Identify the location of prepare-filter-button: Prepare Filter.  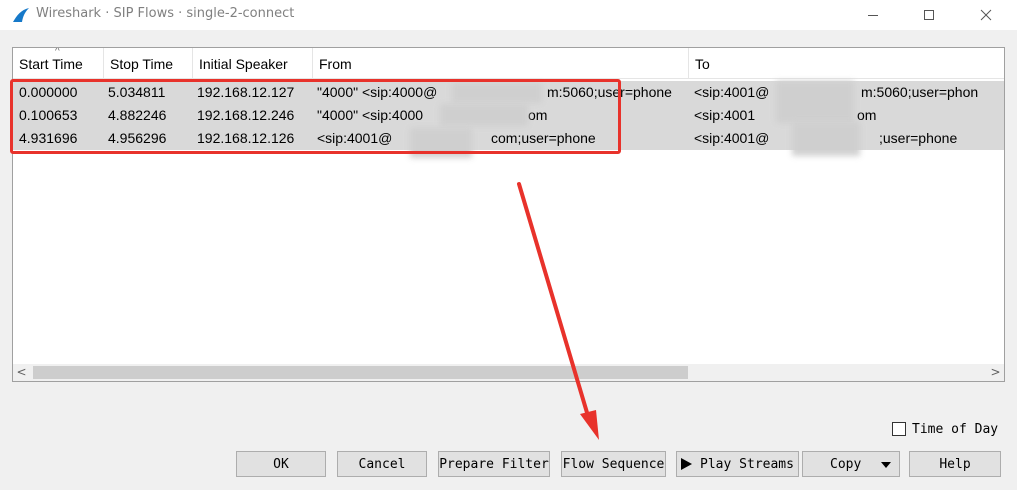
(494, 464).